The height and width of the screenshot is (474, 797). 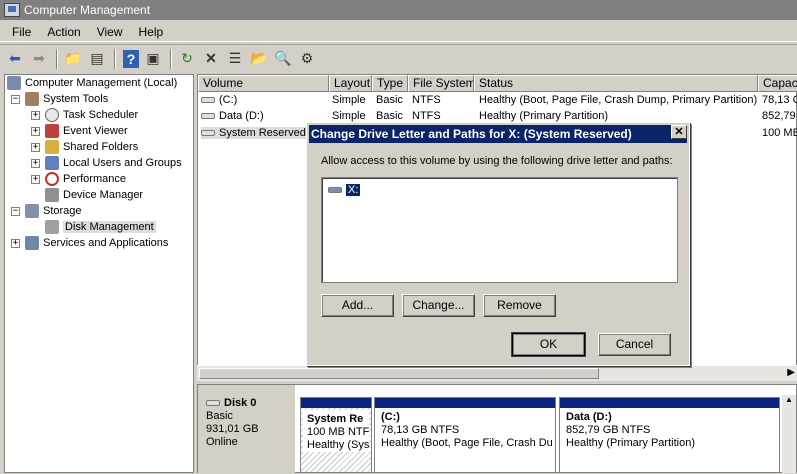 I want to click on capacity-cell: 852,79, so click(x=779, y=116).